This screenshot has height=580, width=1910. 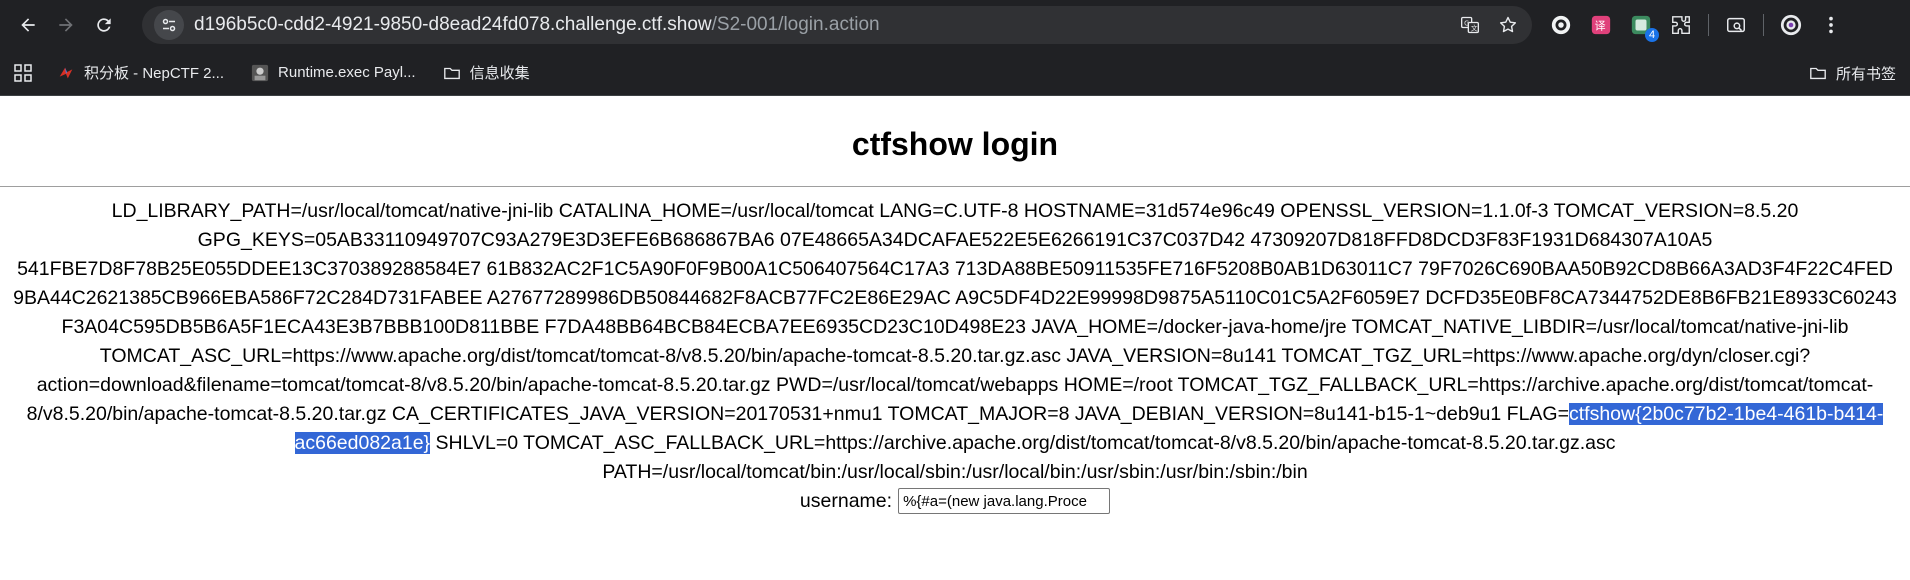 I want to click on circle-logo-icon, so click(x=1561, y=25).